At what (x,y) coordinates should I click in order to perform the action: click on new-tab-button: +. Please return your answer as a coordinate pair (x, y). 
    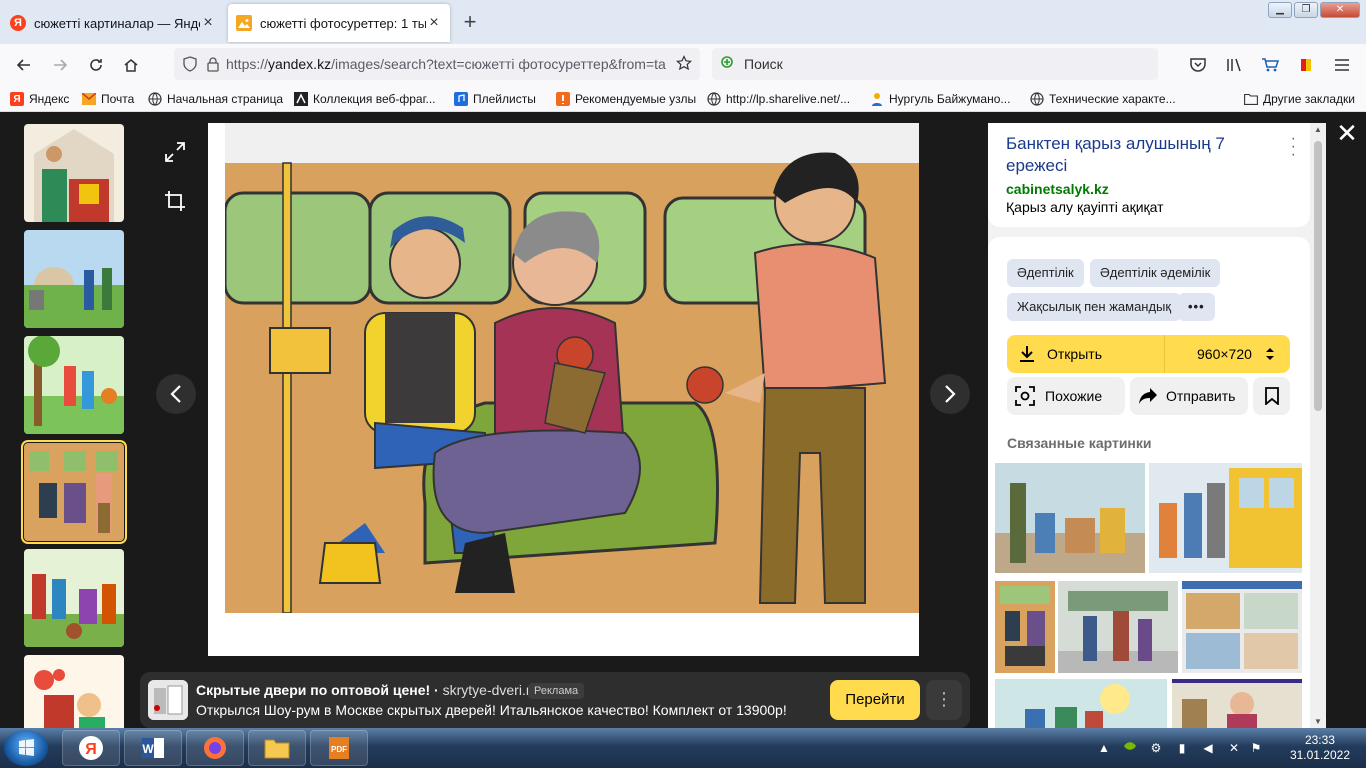
    Looking at the image, I should click on (470, 22).